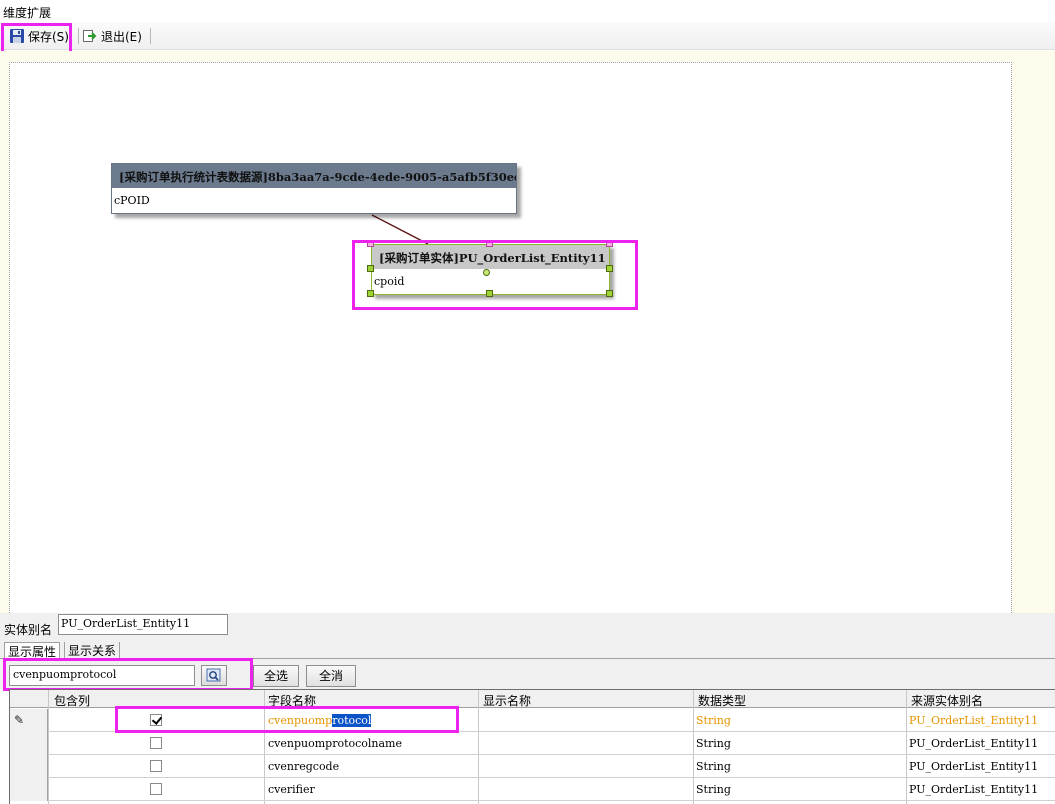 The width and height of the screenshot is (1055, 804). Describe the element at coordinates (532, 699) in the screenshot. I see `grid-header: 包含列 字段名称 显示名称 数据类型 来源实体别名` at that location.